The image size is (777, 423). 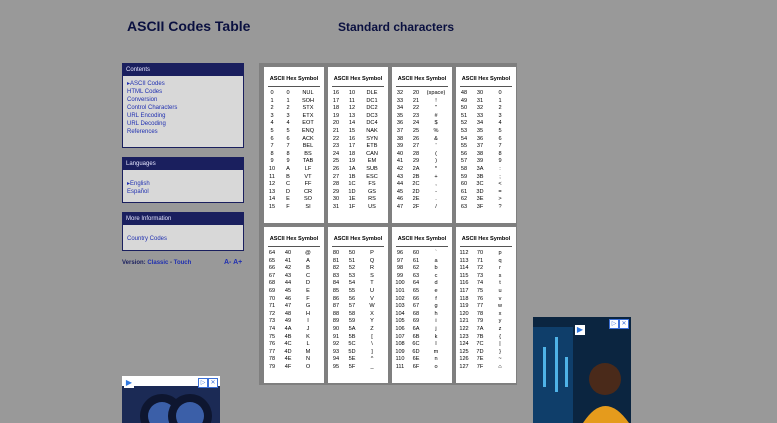 I want to click on table-row: 125 7D}, so click(x=486, y=353).